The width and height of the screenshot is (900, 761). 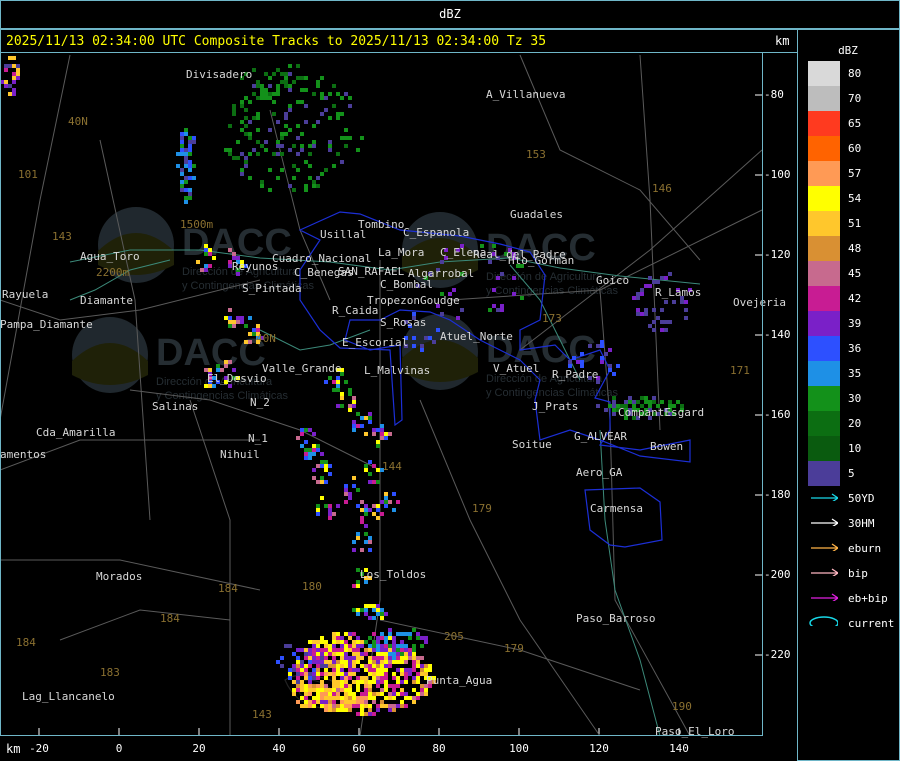 What do you see at coordinates (774, 94) in the screenshot?
I see `y-tick-label: -80` at bounding box center [774, 94].